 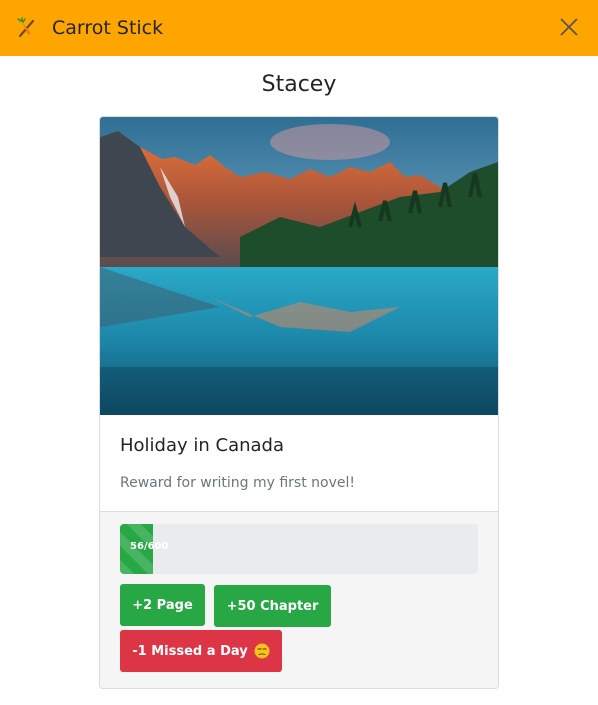 I want to click on brand: Carrot Stick, so click(x=89, y=28).